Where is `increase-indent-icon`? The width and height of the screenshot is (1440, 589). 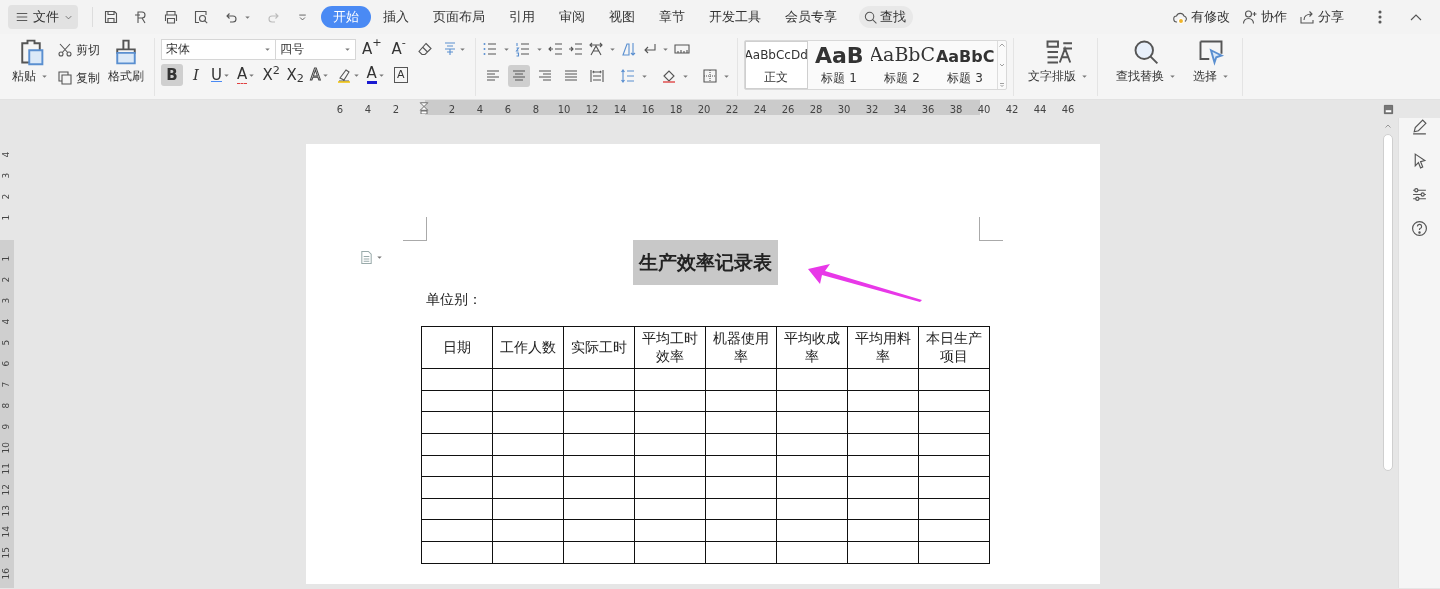 increase-indent-icon is located at coordinates (575, 49).